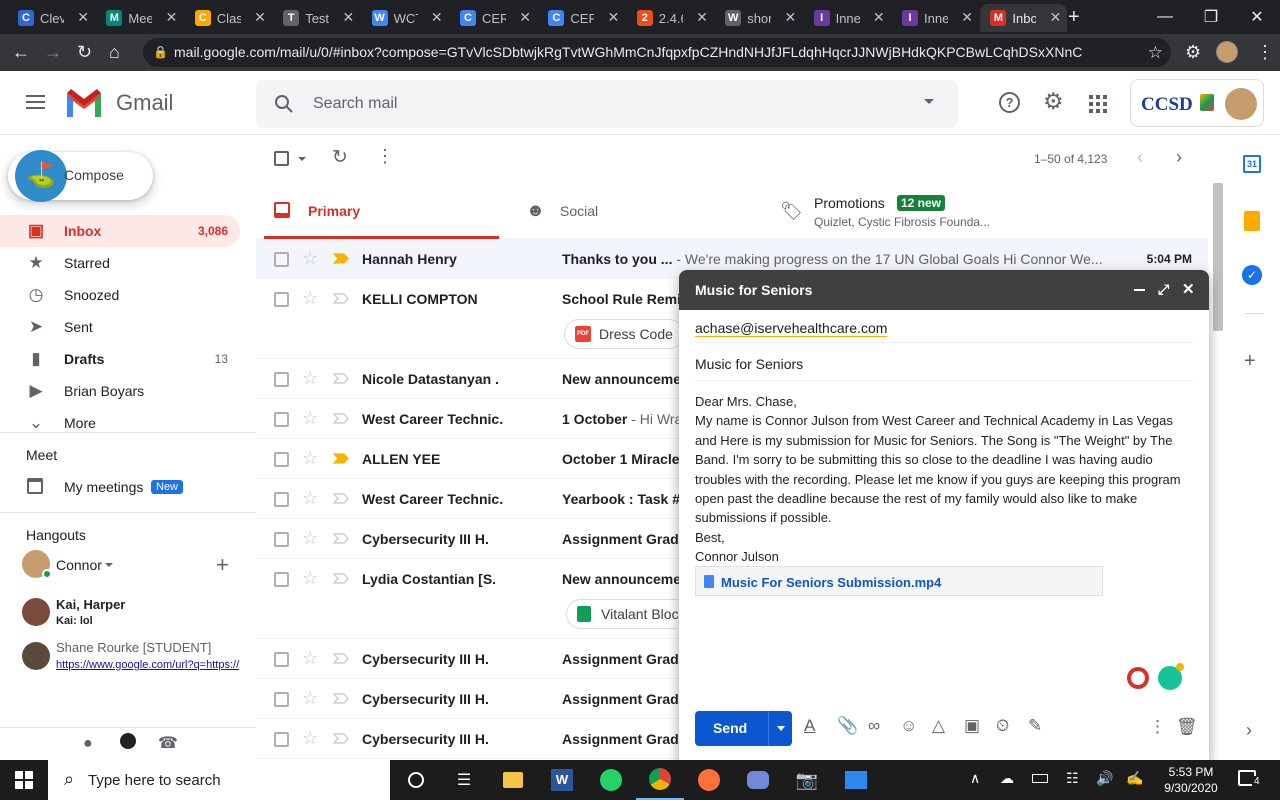  What do you see at coordinates (1165, 17) in the screenshot?
I see `minimize-window-button: —` at bounding box center [1165, 17].